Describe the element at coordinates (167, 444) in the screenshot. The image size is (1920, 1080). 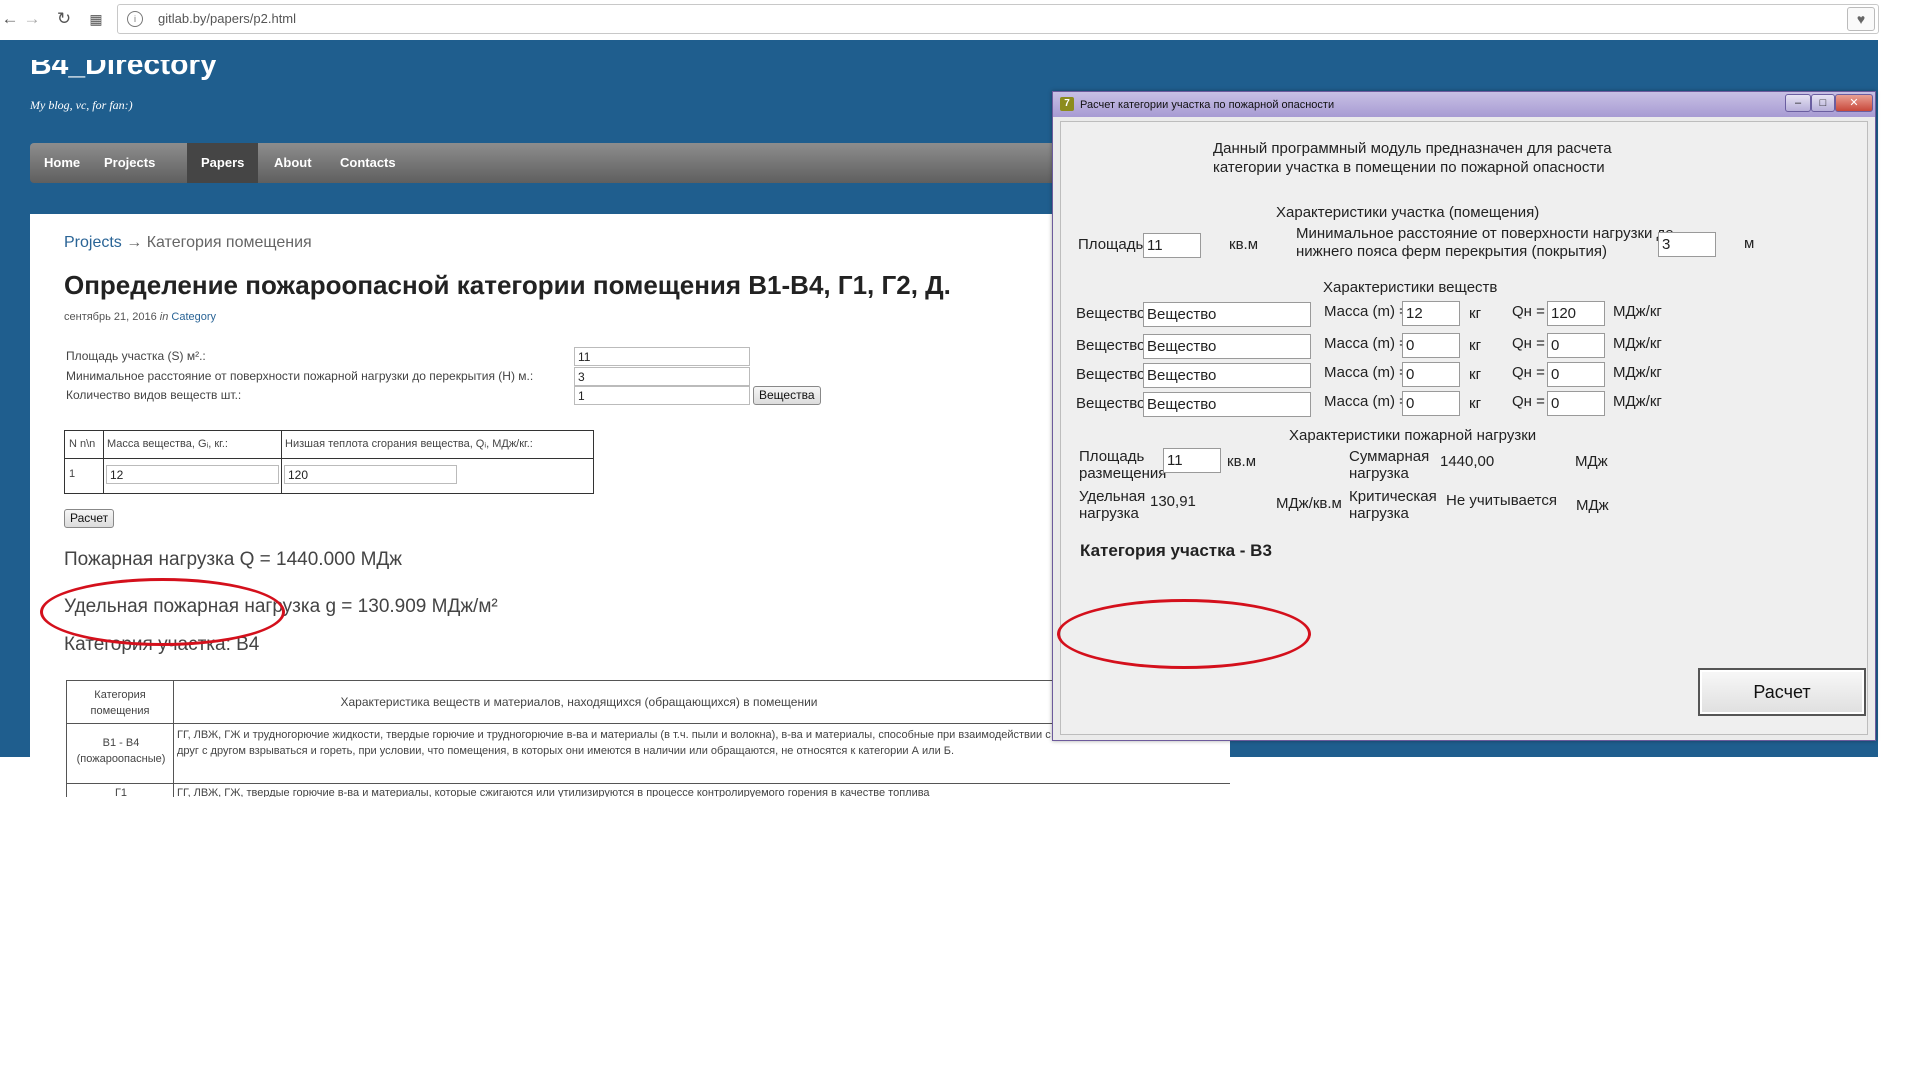
I see `table-header-mass: Масса вещества, Gᵢ, кг.:` at that location.